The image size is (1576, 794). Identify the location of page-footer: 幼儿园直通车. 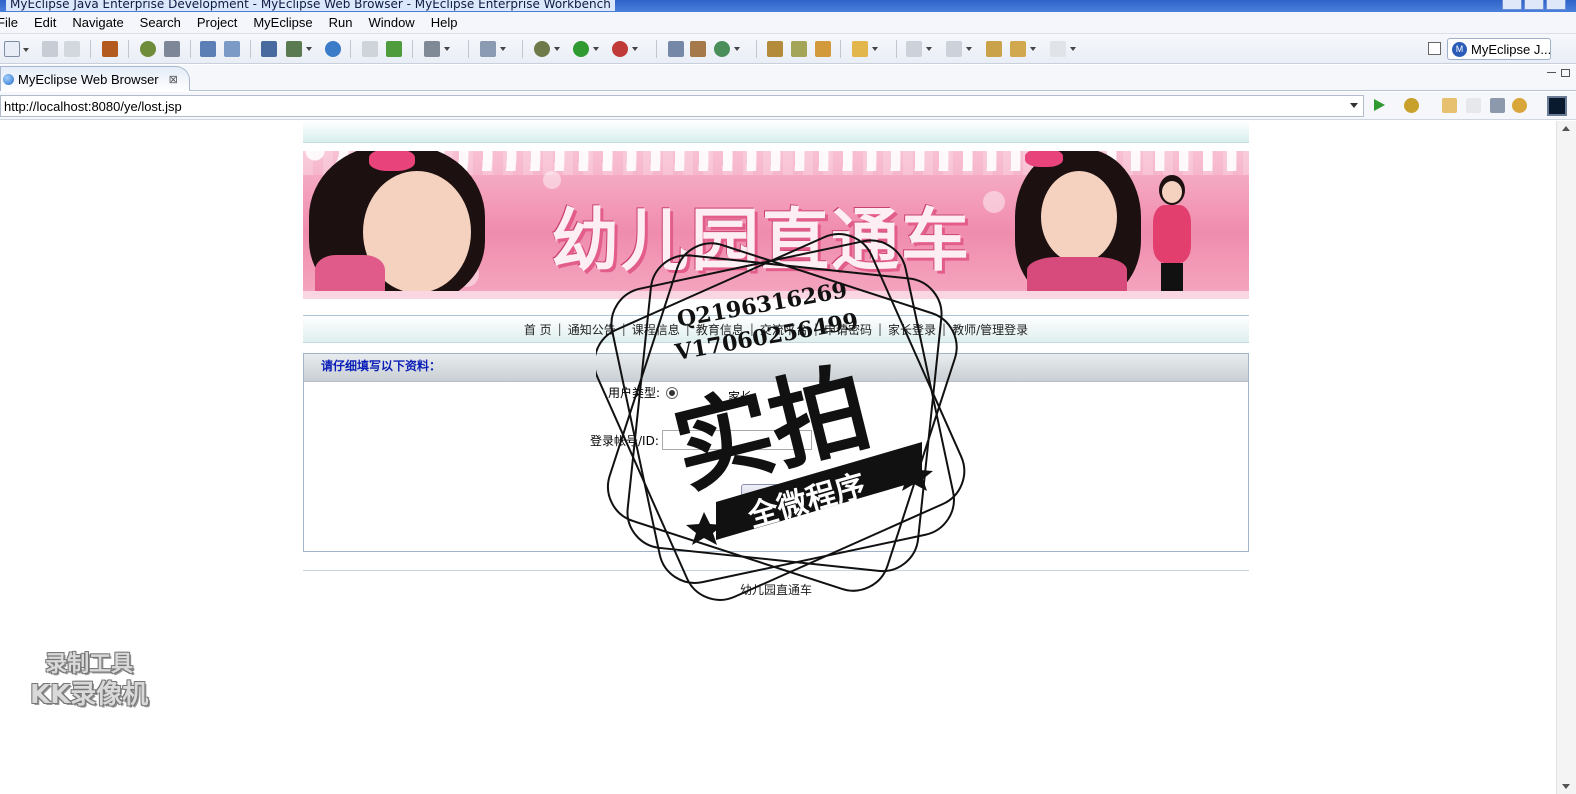
(775, 590).